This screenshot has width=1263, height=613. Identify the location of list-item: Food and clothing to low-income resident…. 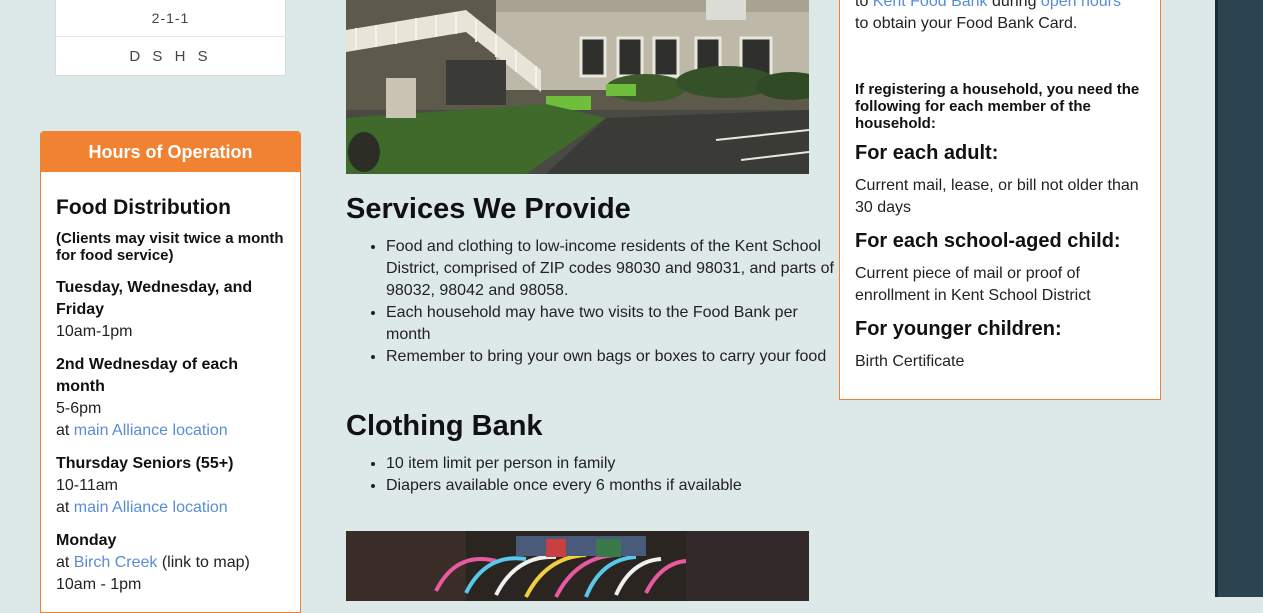
(611, 269).